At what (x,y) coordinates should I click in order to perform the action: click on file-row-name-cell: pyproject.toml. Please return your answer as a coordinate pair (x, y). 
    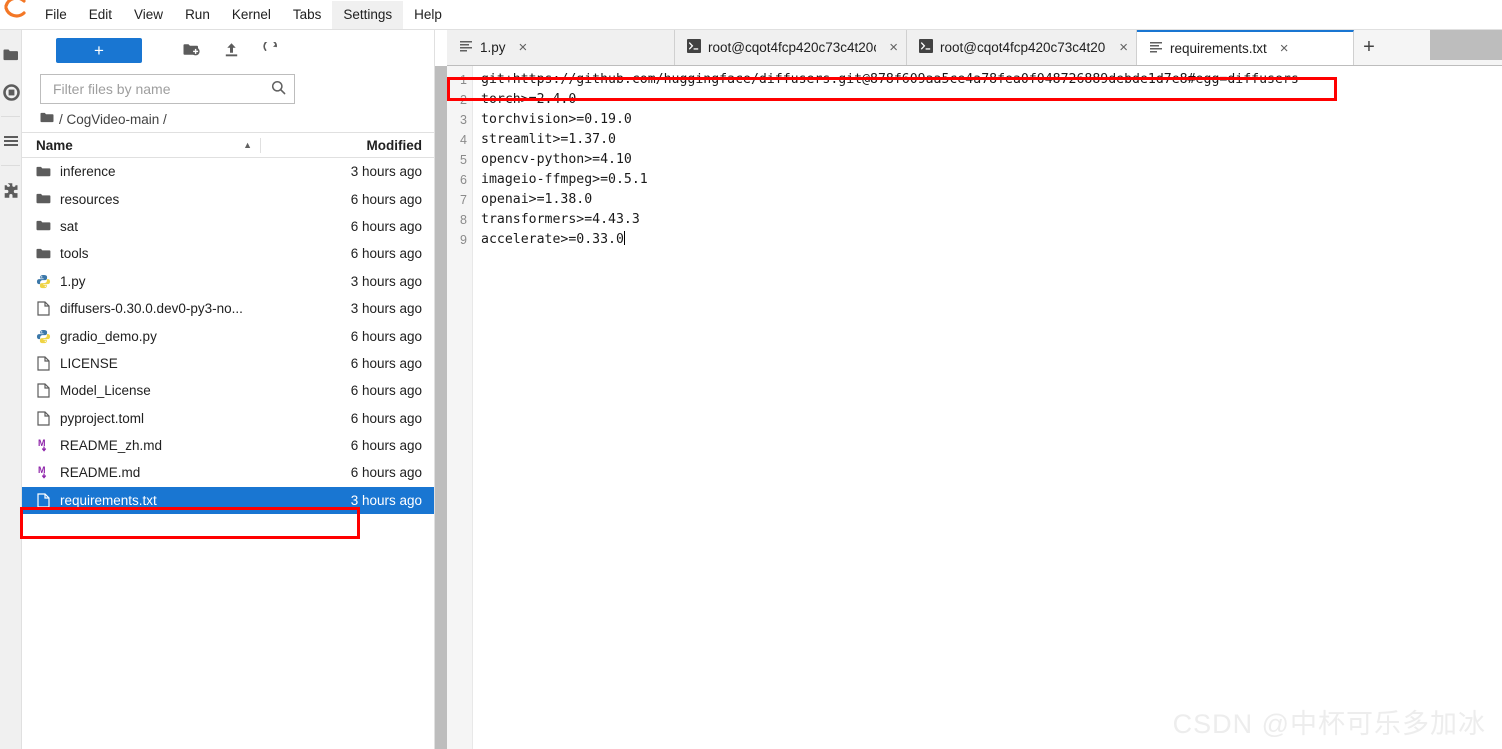
    Looking at the image, I should click on (141, 418).